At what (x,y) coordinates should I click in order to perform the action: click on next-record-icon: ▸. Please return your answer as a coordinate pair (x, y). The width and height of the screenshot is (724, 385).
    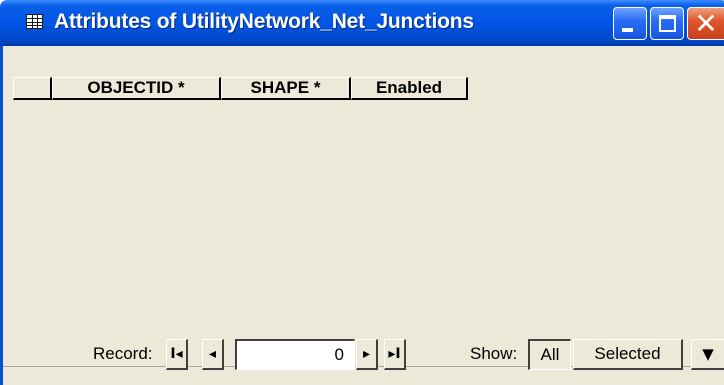
    Looking at the image, I should click on (366, 354).